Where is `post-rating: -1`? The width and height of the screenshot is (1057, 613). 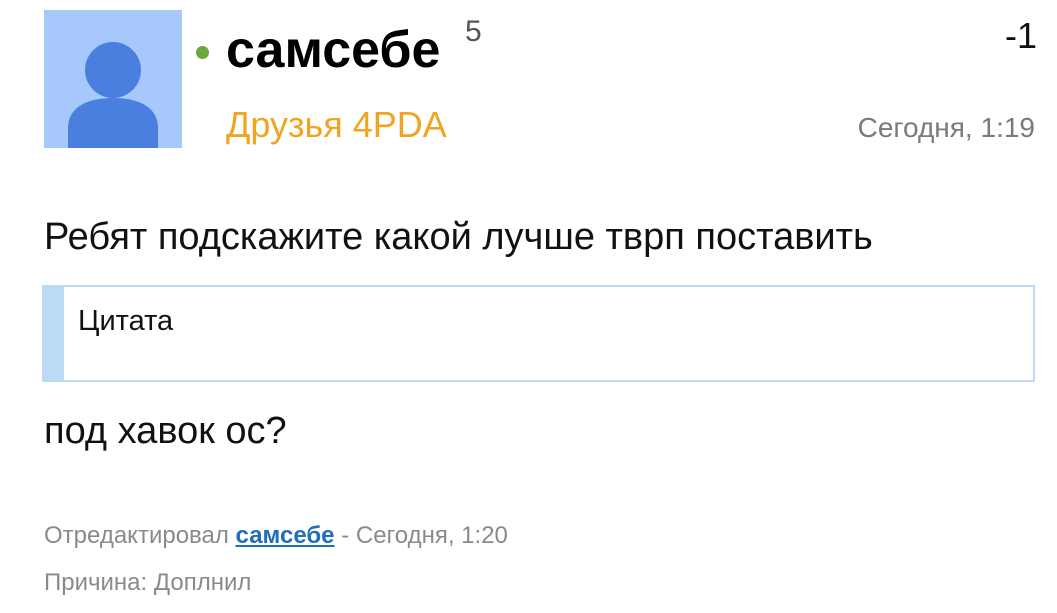 post-rating: -1 is located at coordinates (1021, 36).